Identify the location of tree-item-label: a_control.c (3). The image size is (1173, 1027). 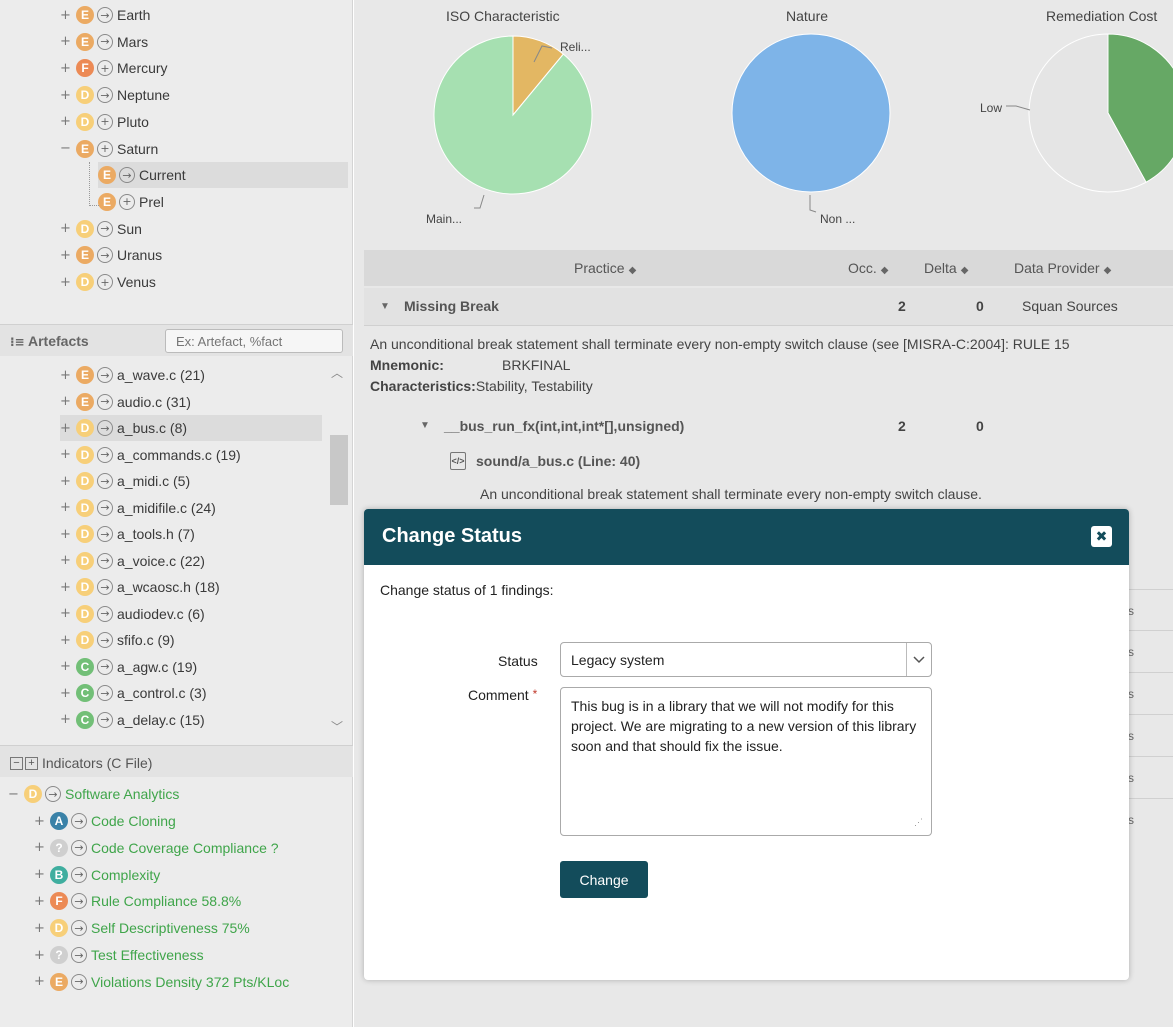
(161, 693).